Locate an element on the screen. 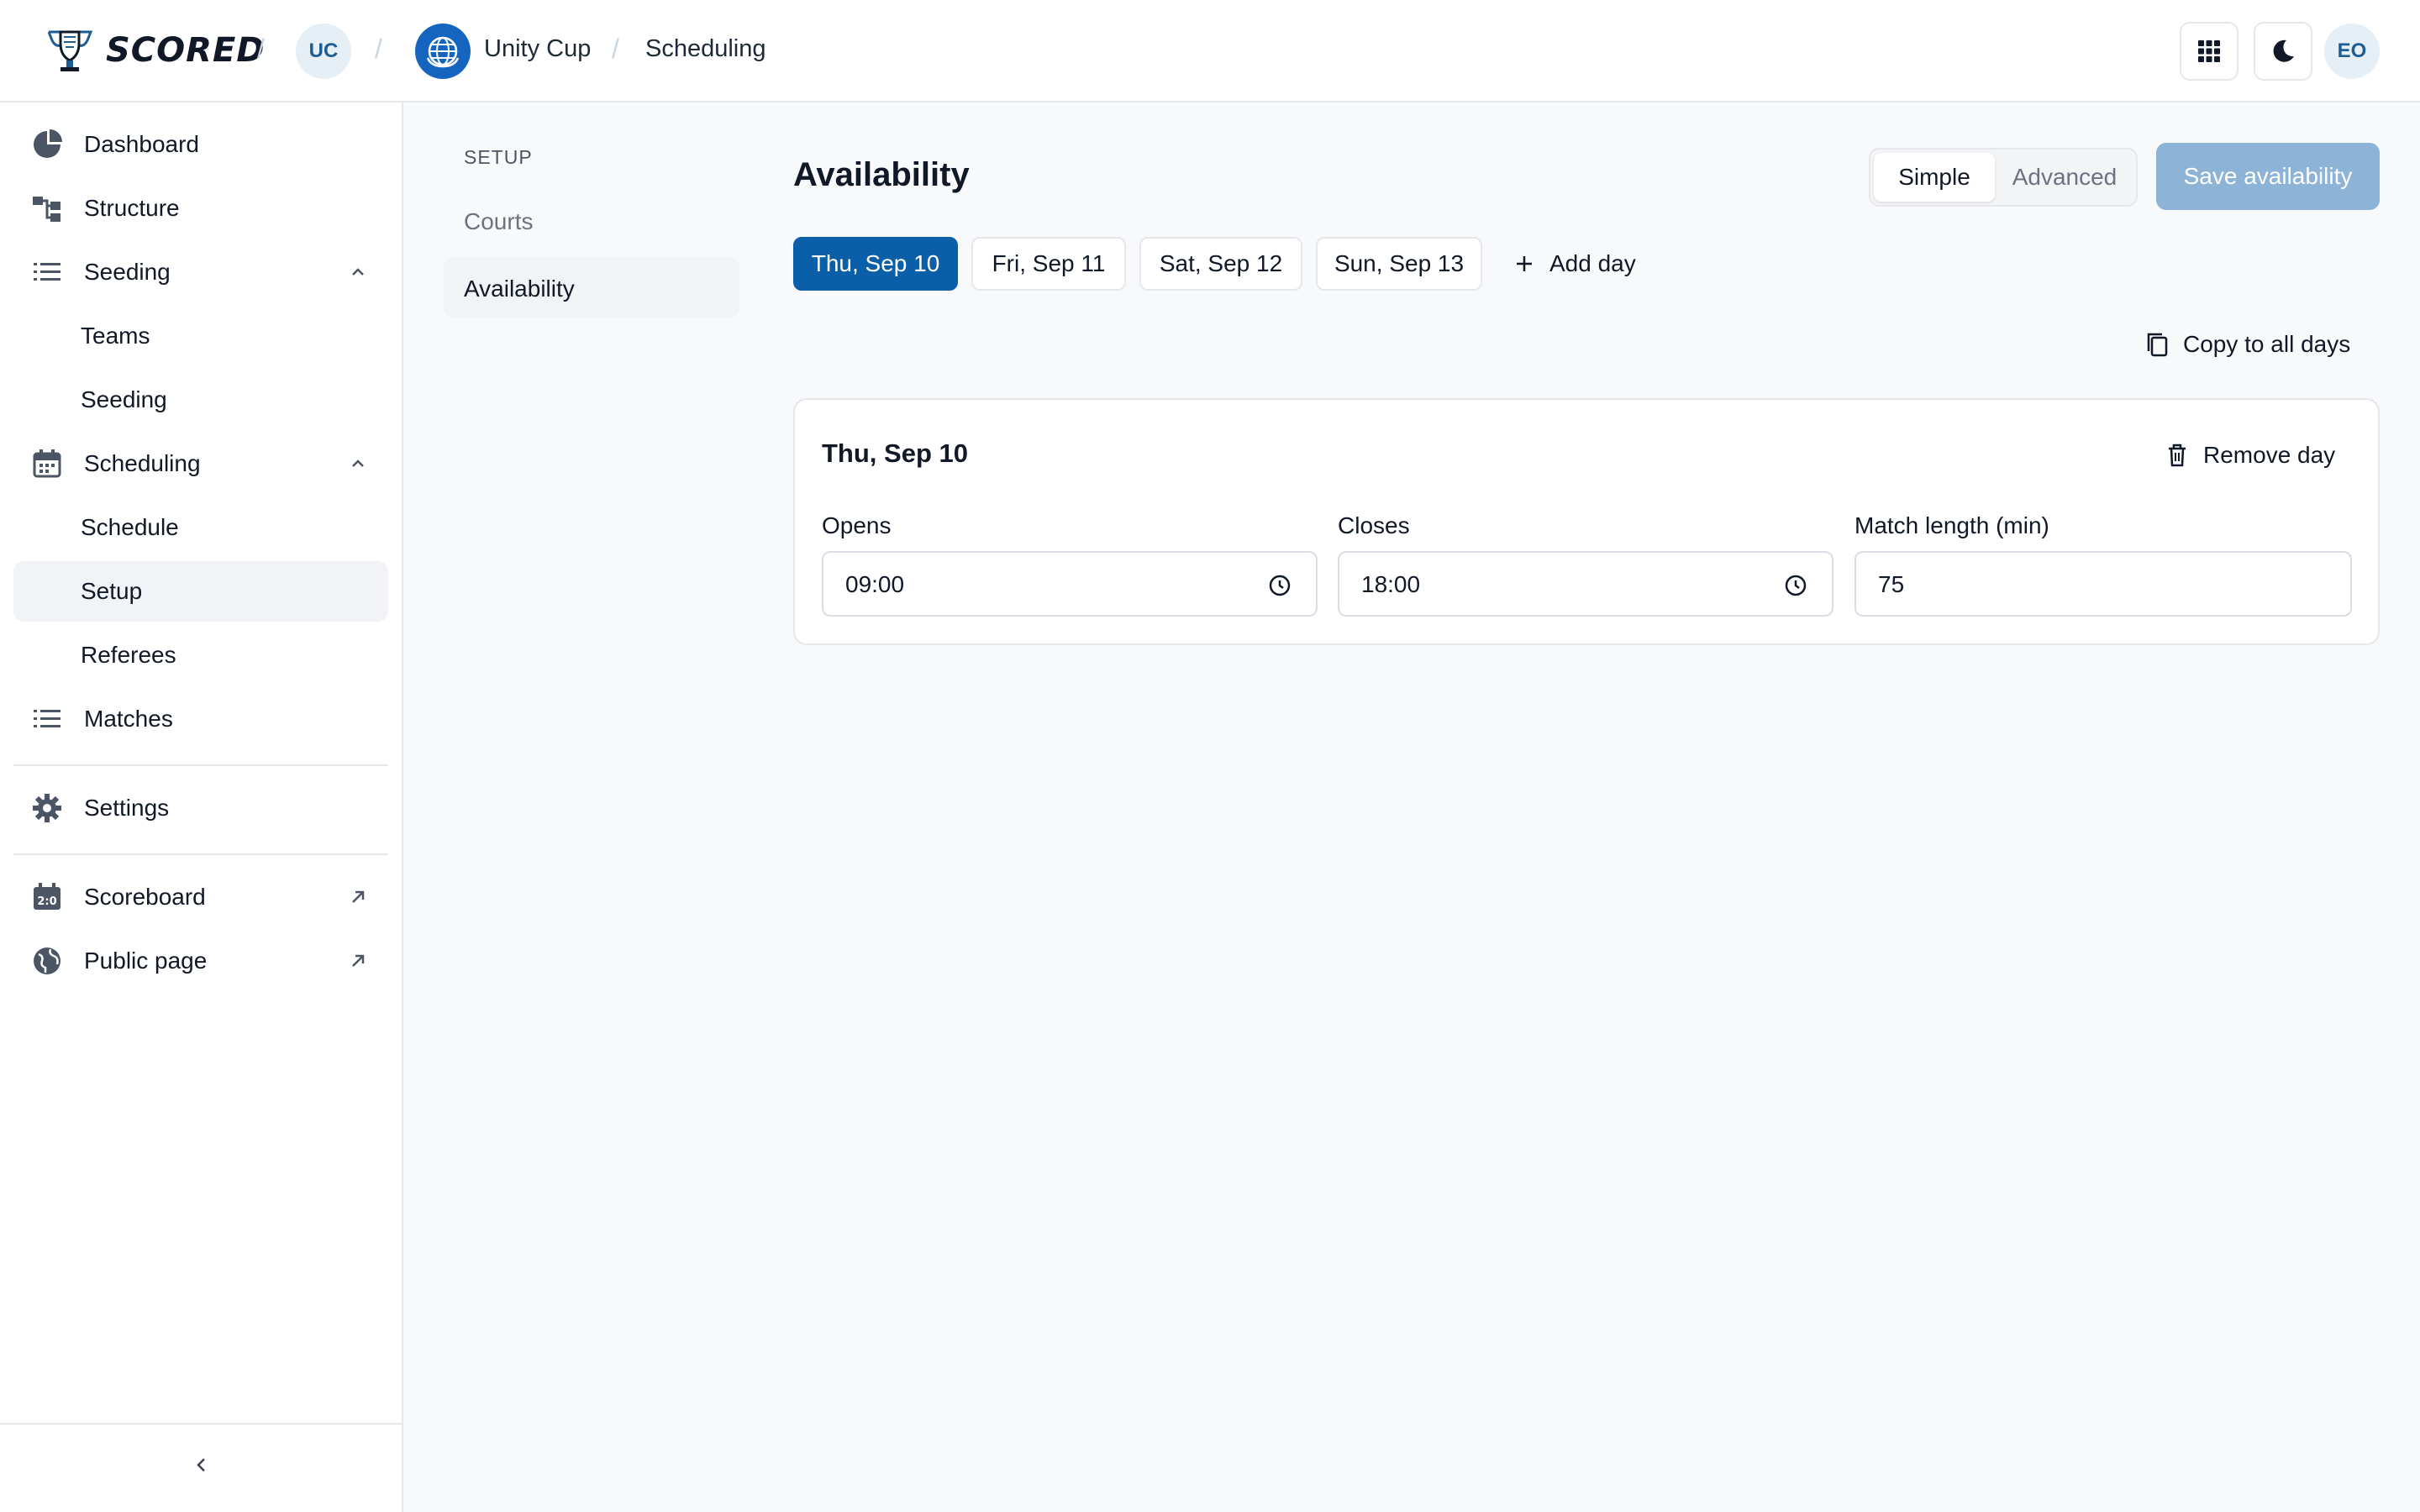  sidebar-item-structure: Structure is located at coordinates (200, 208).